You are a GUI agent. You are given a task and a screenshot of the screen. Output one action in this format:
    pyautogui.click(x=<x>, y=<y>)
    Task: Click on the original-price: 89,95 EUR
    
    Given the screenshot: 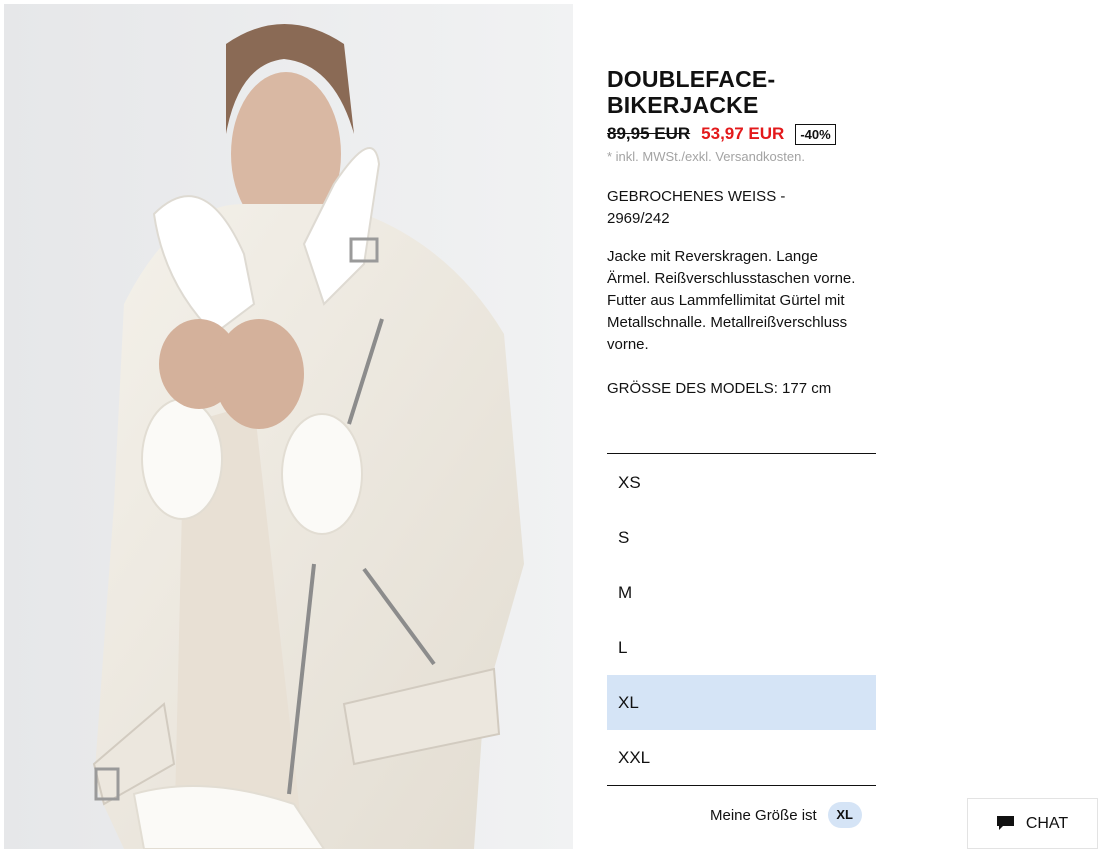 What is the action you would take?
    pyautogui.click(x=649, y=133)
    